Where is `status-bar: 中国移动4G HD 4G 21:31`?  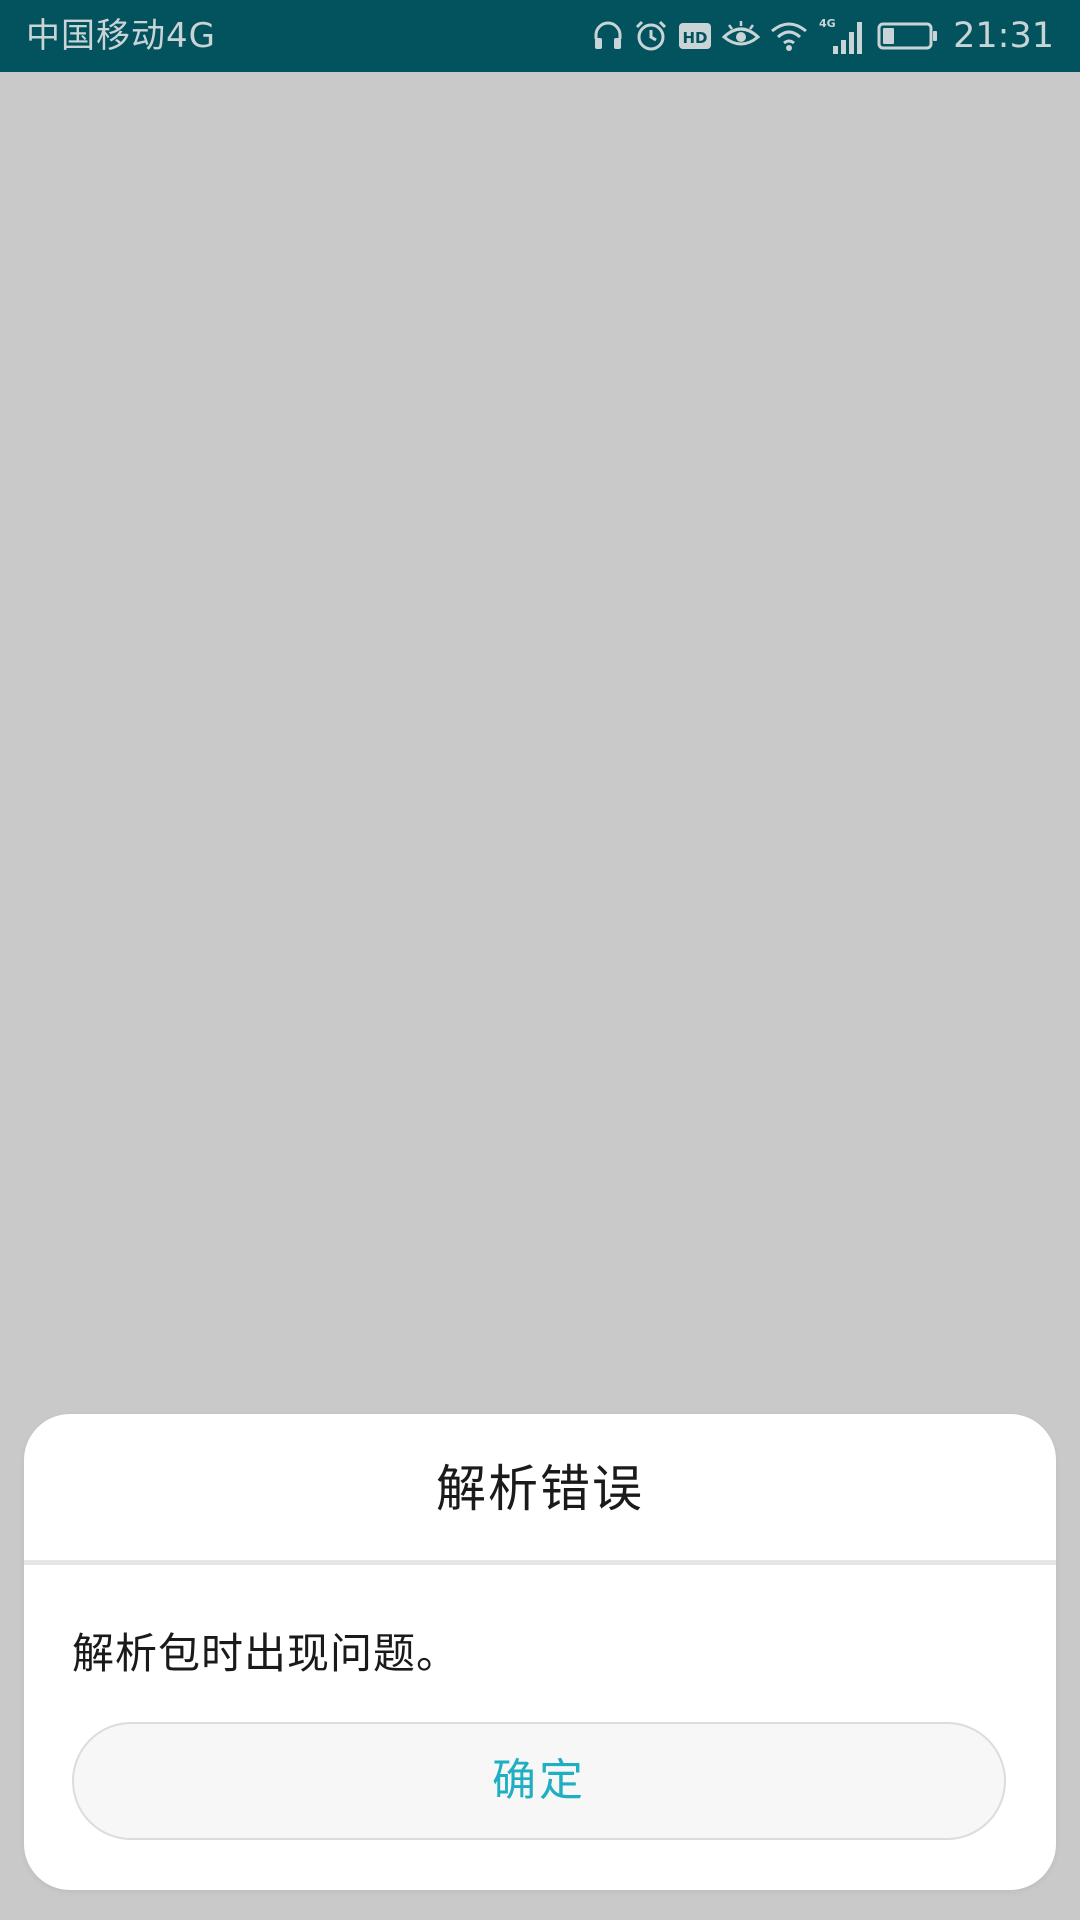
status-bar: 中国移动4G HD 4G 21:31 is located at coordinates (540, 36).